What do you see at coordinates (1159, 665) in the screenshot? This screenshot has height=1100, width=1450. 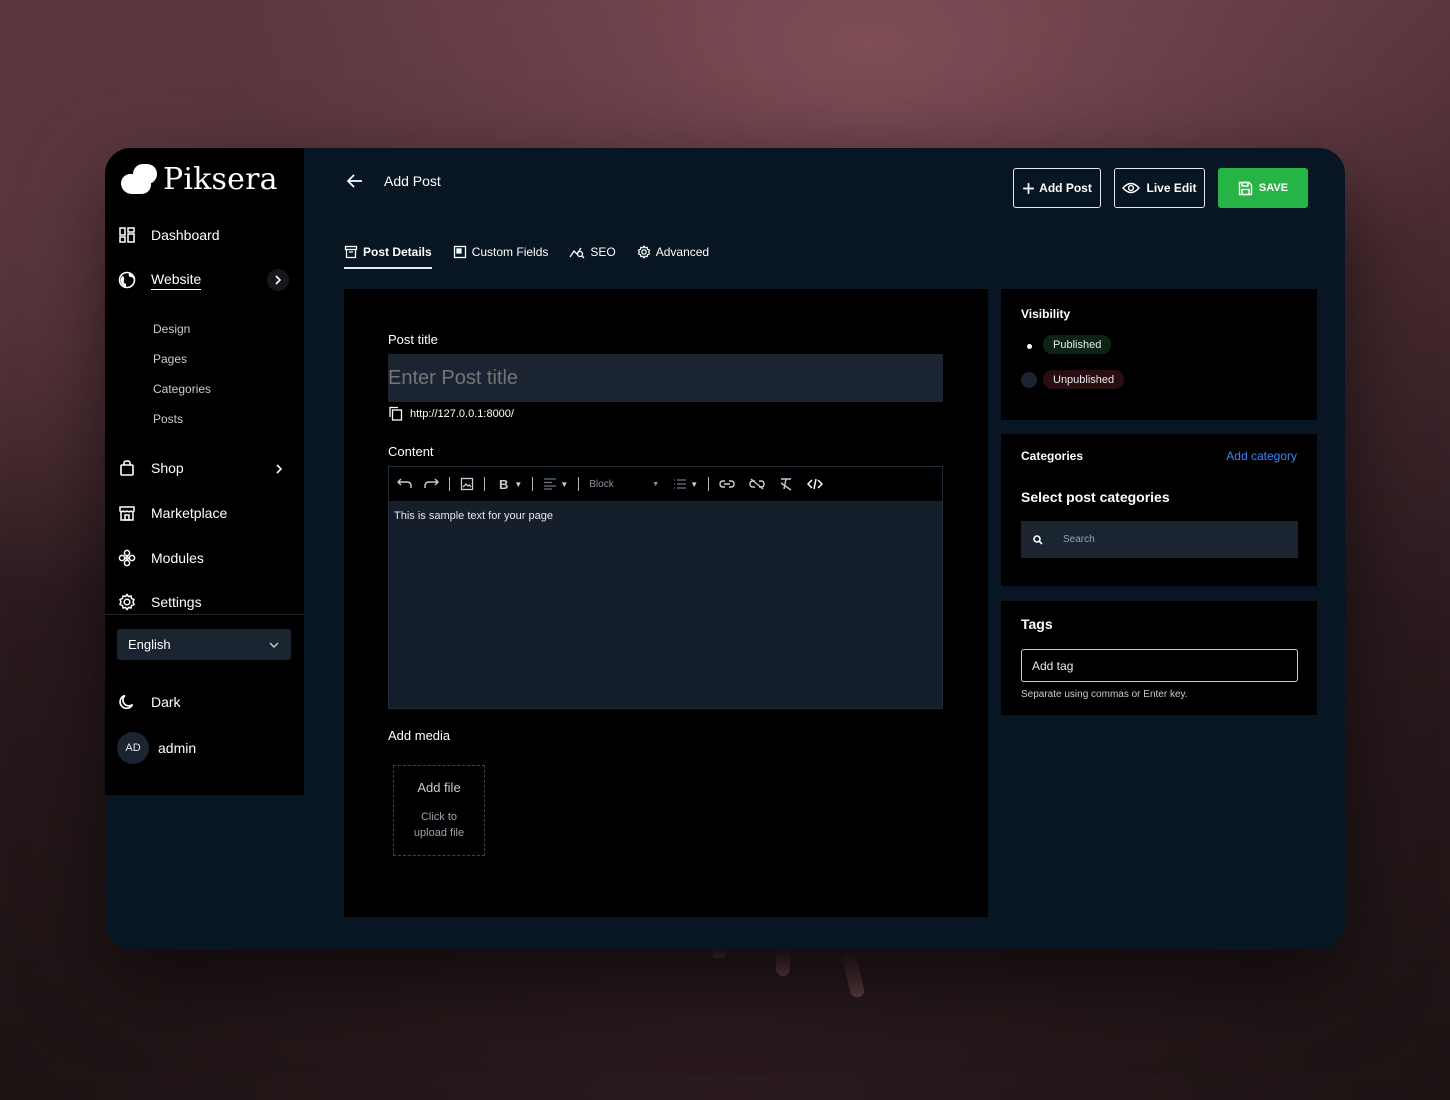 I see `tag-input: Add tag` at bounding box center [1159, 665].